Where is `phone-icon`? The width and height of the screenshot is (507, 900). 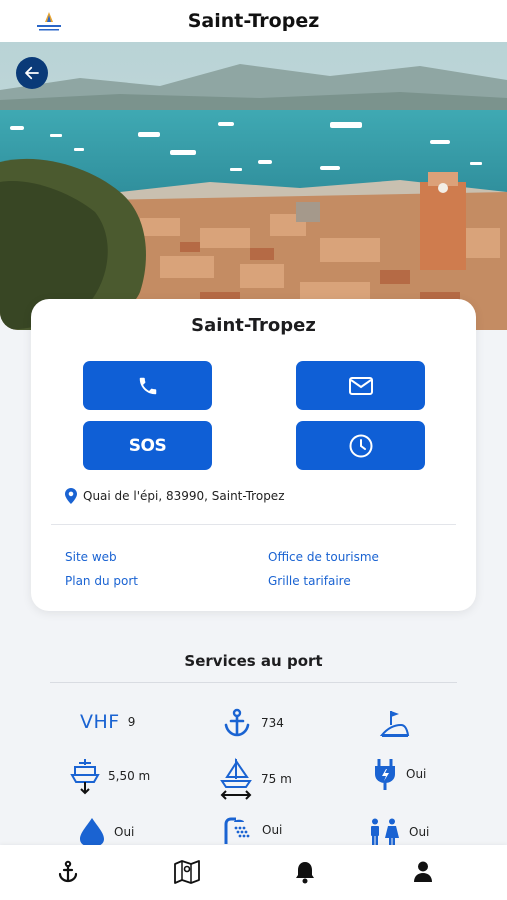
phone-icon is located at coordinates (147, 385).